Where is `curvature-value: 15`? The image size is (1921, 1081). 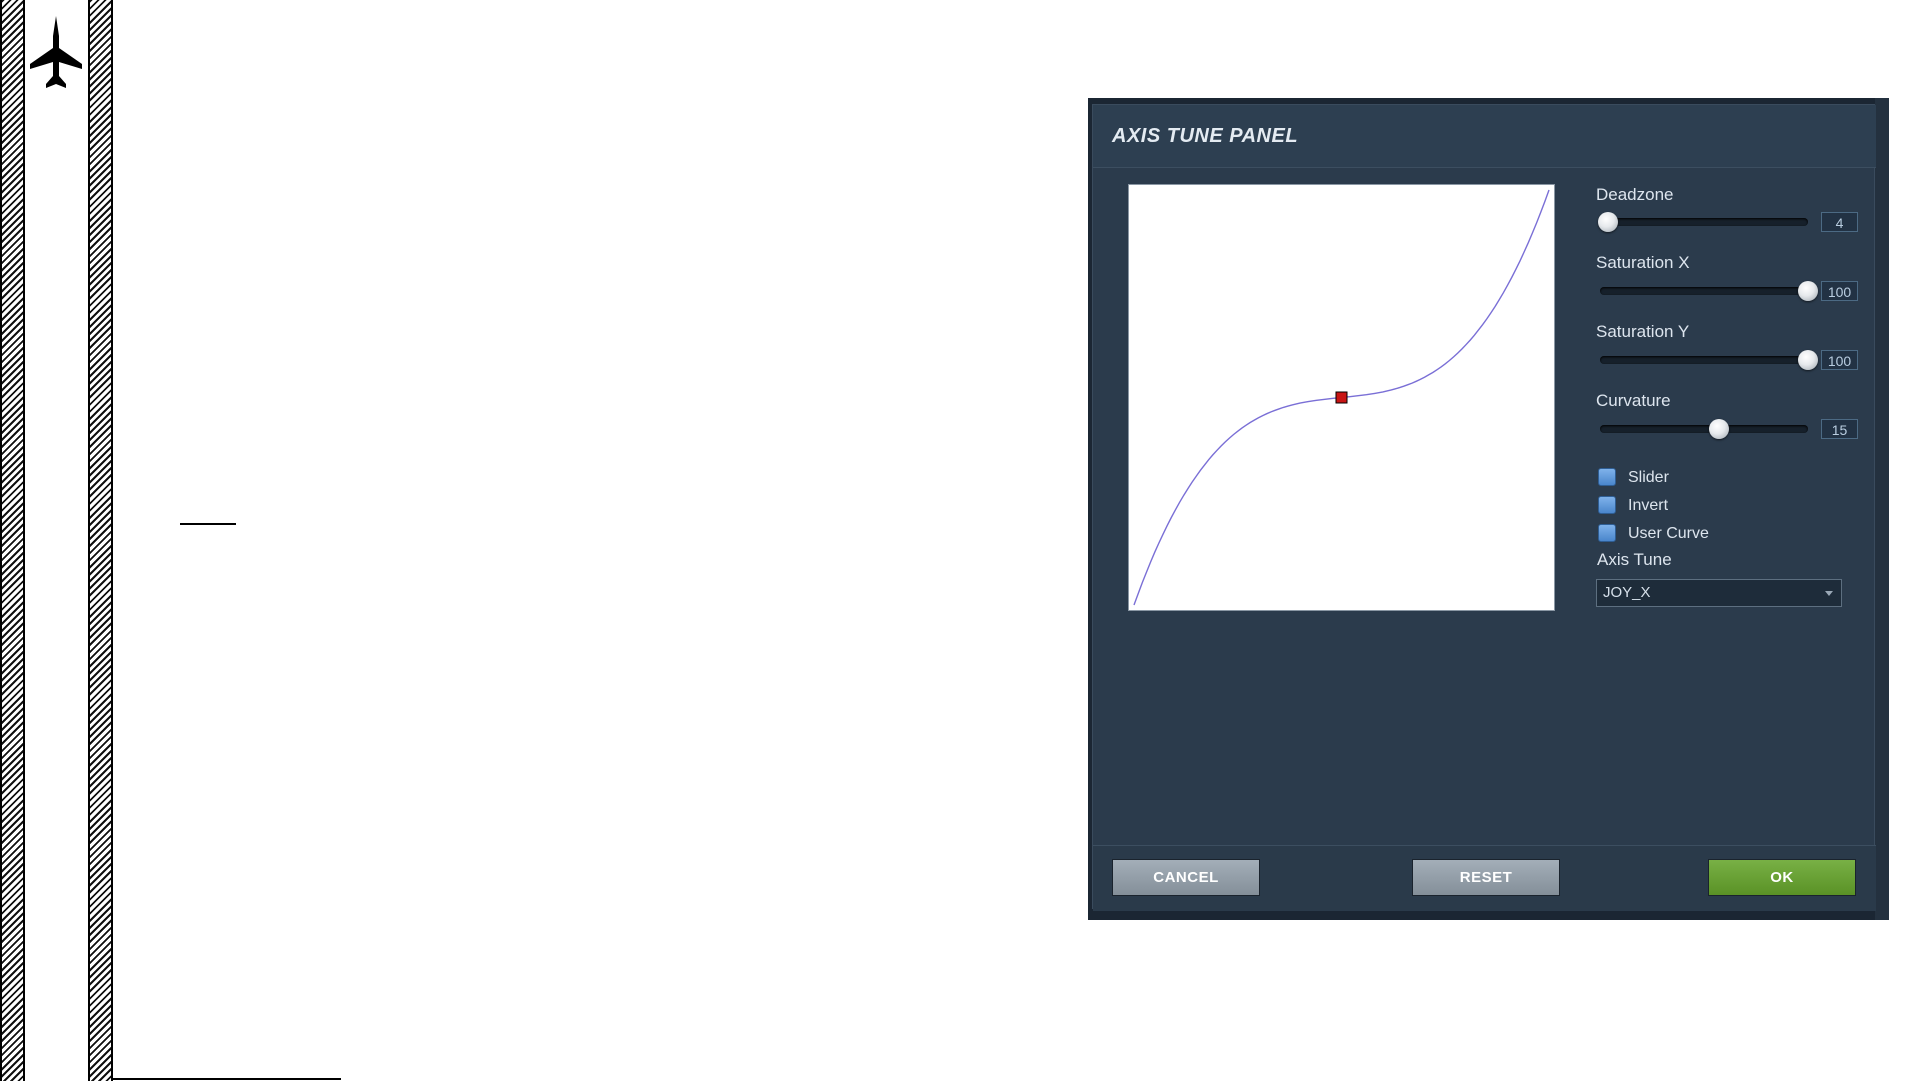 curvature-value: 15 is located at coordinates (1839, 429).